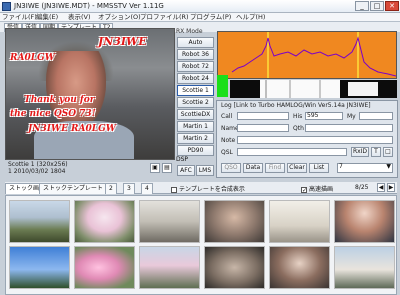  What do you see at coordinates (212, 189) in the screenshot?
I see `template-composite-label: テンプレートを合成表示` at bounding box center [212, 189].